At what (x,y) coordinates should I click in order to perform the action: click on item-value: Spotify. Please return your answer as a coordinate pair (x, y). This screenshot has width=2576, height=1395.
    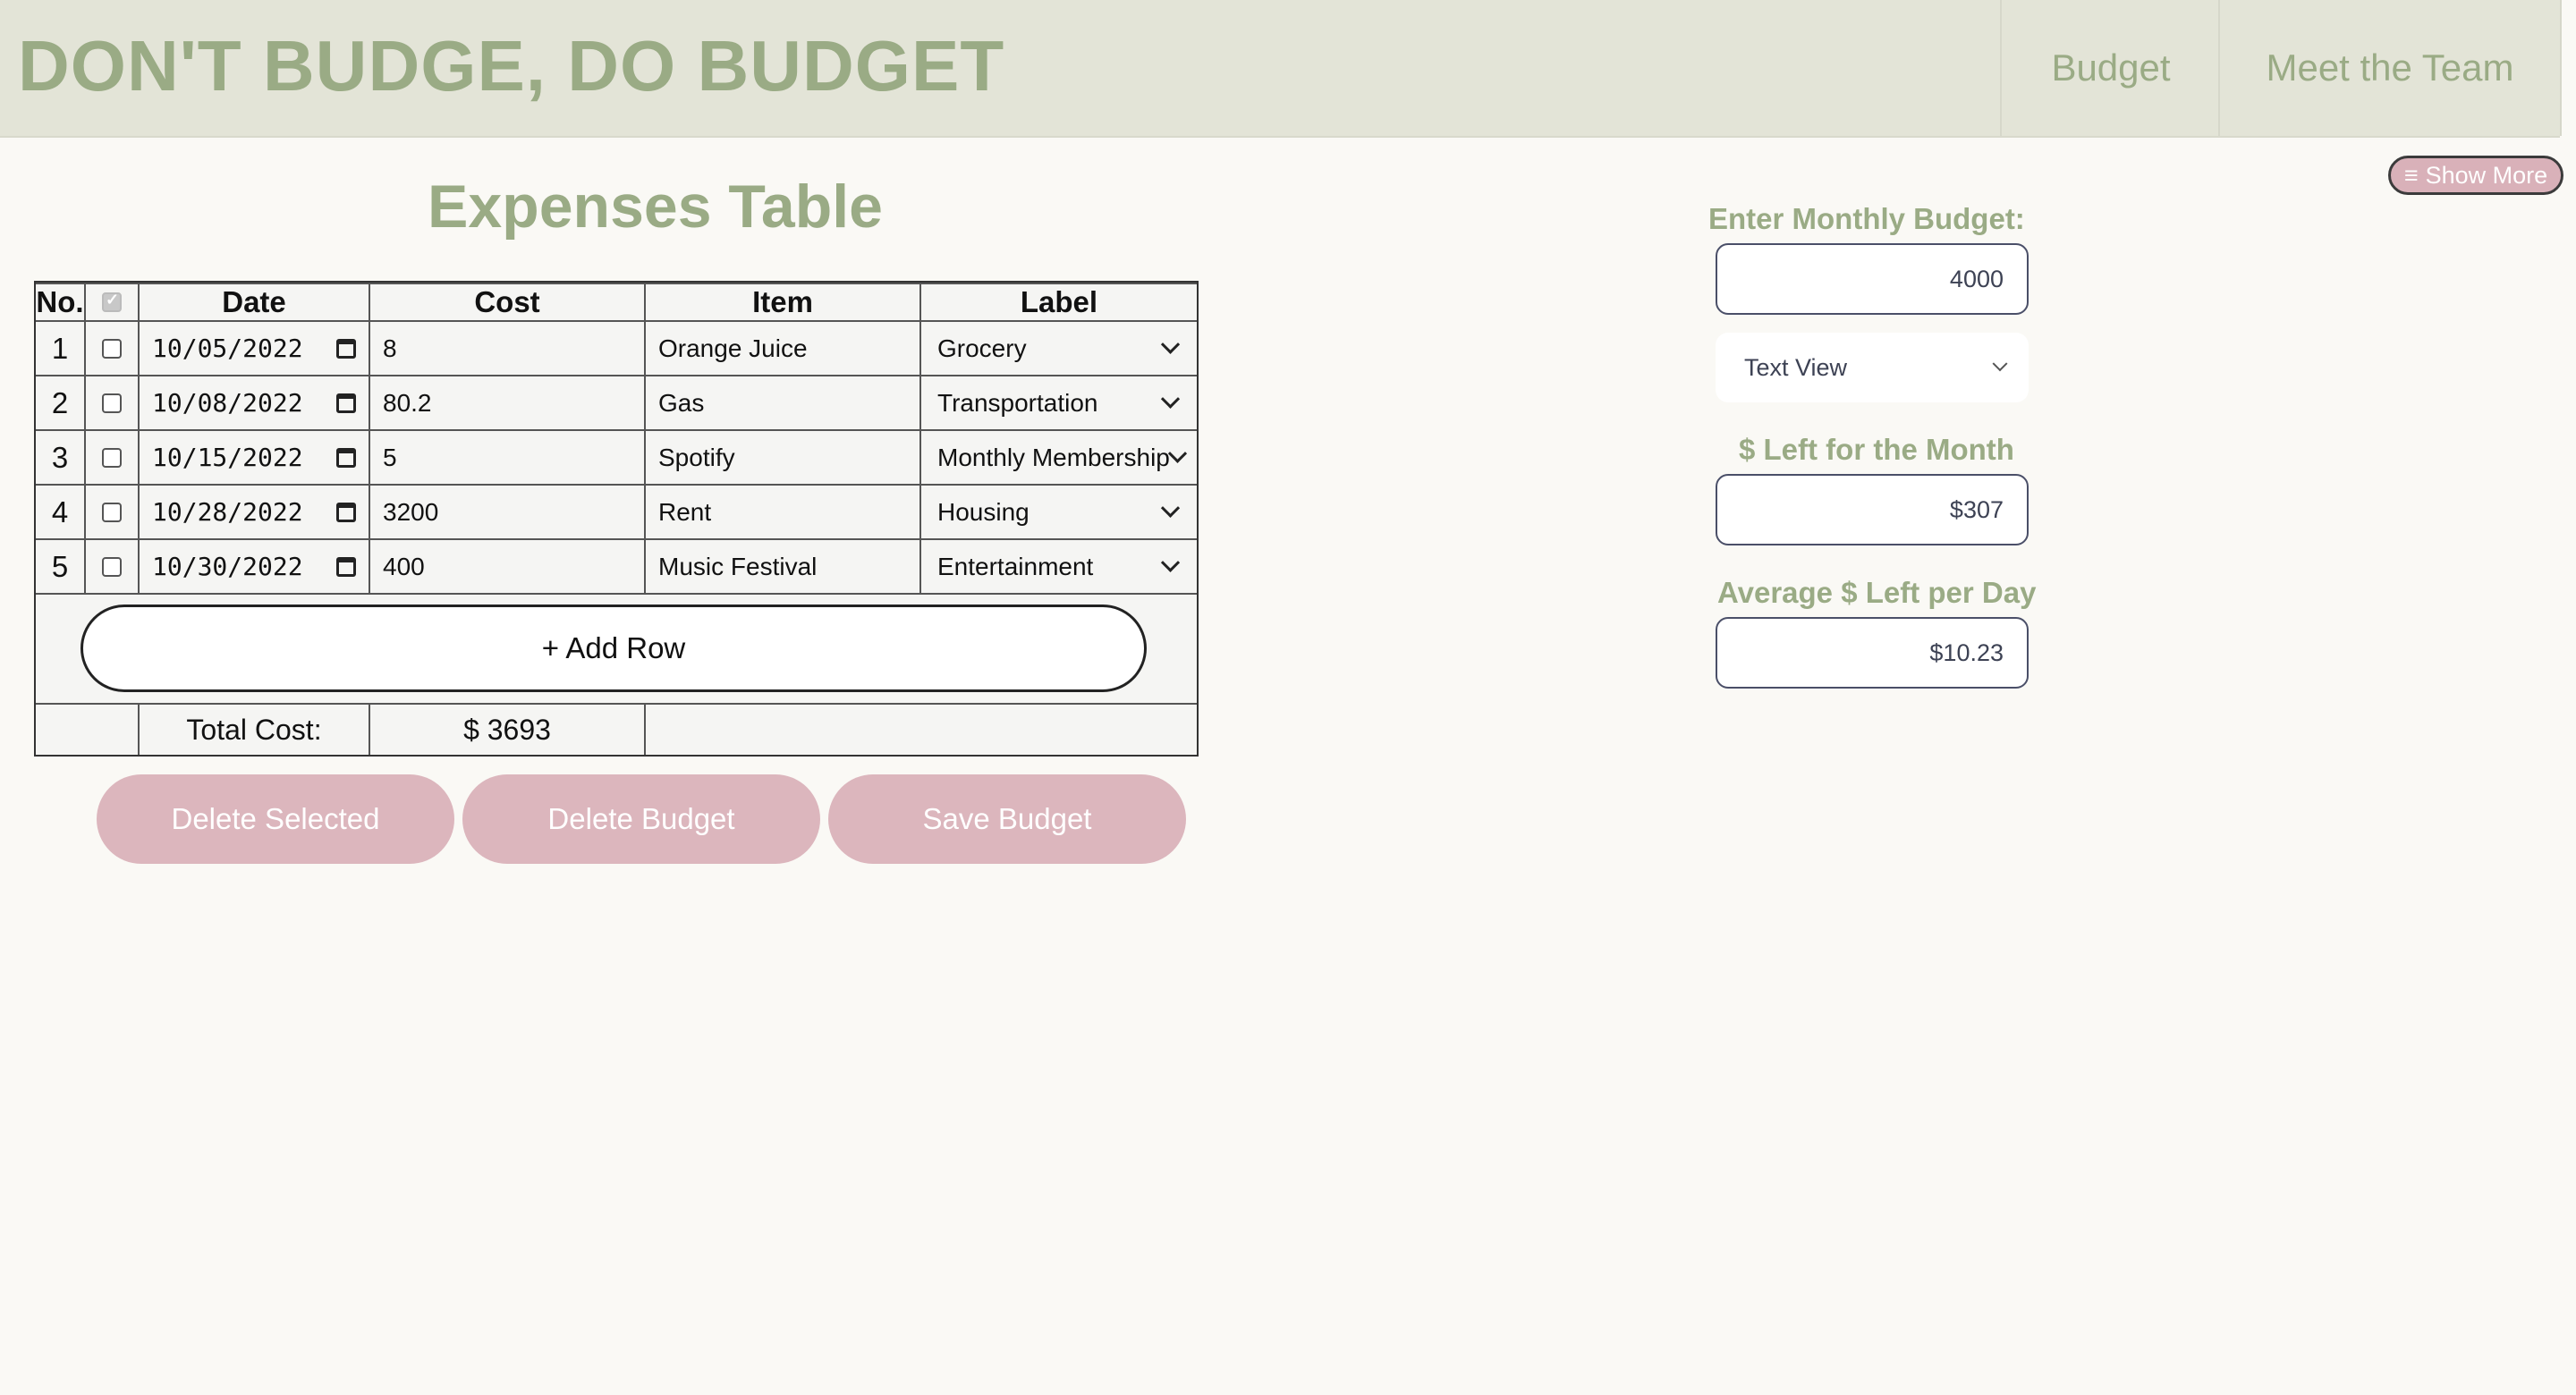
    Looking at the image, I should click on (696, 457).